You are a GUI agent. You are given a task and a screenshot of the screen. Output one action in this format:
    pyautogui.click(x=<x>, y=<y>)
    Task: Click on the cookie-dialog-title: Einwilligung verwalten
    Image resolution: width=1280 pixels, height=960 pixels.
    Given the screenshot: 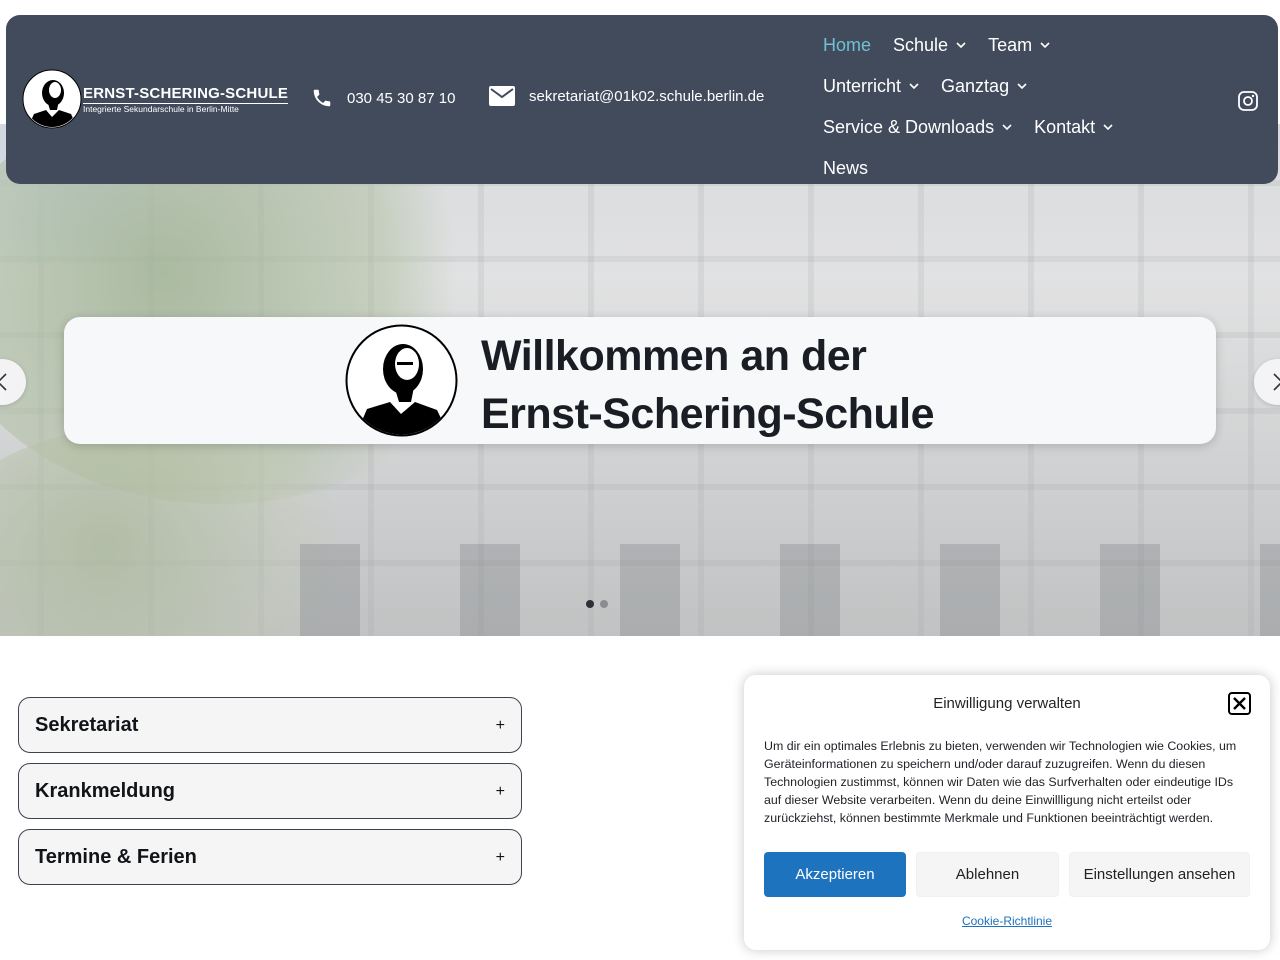 What is the action you would take?
    pyautogui.click(x=1007, y=703)
    